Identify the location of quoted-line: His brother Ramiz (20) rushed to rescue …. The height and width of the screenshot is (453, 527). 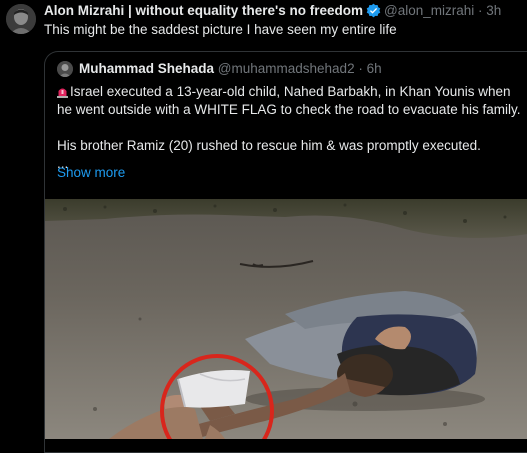
(269, 145).